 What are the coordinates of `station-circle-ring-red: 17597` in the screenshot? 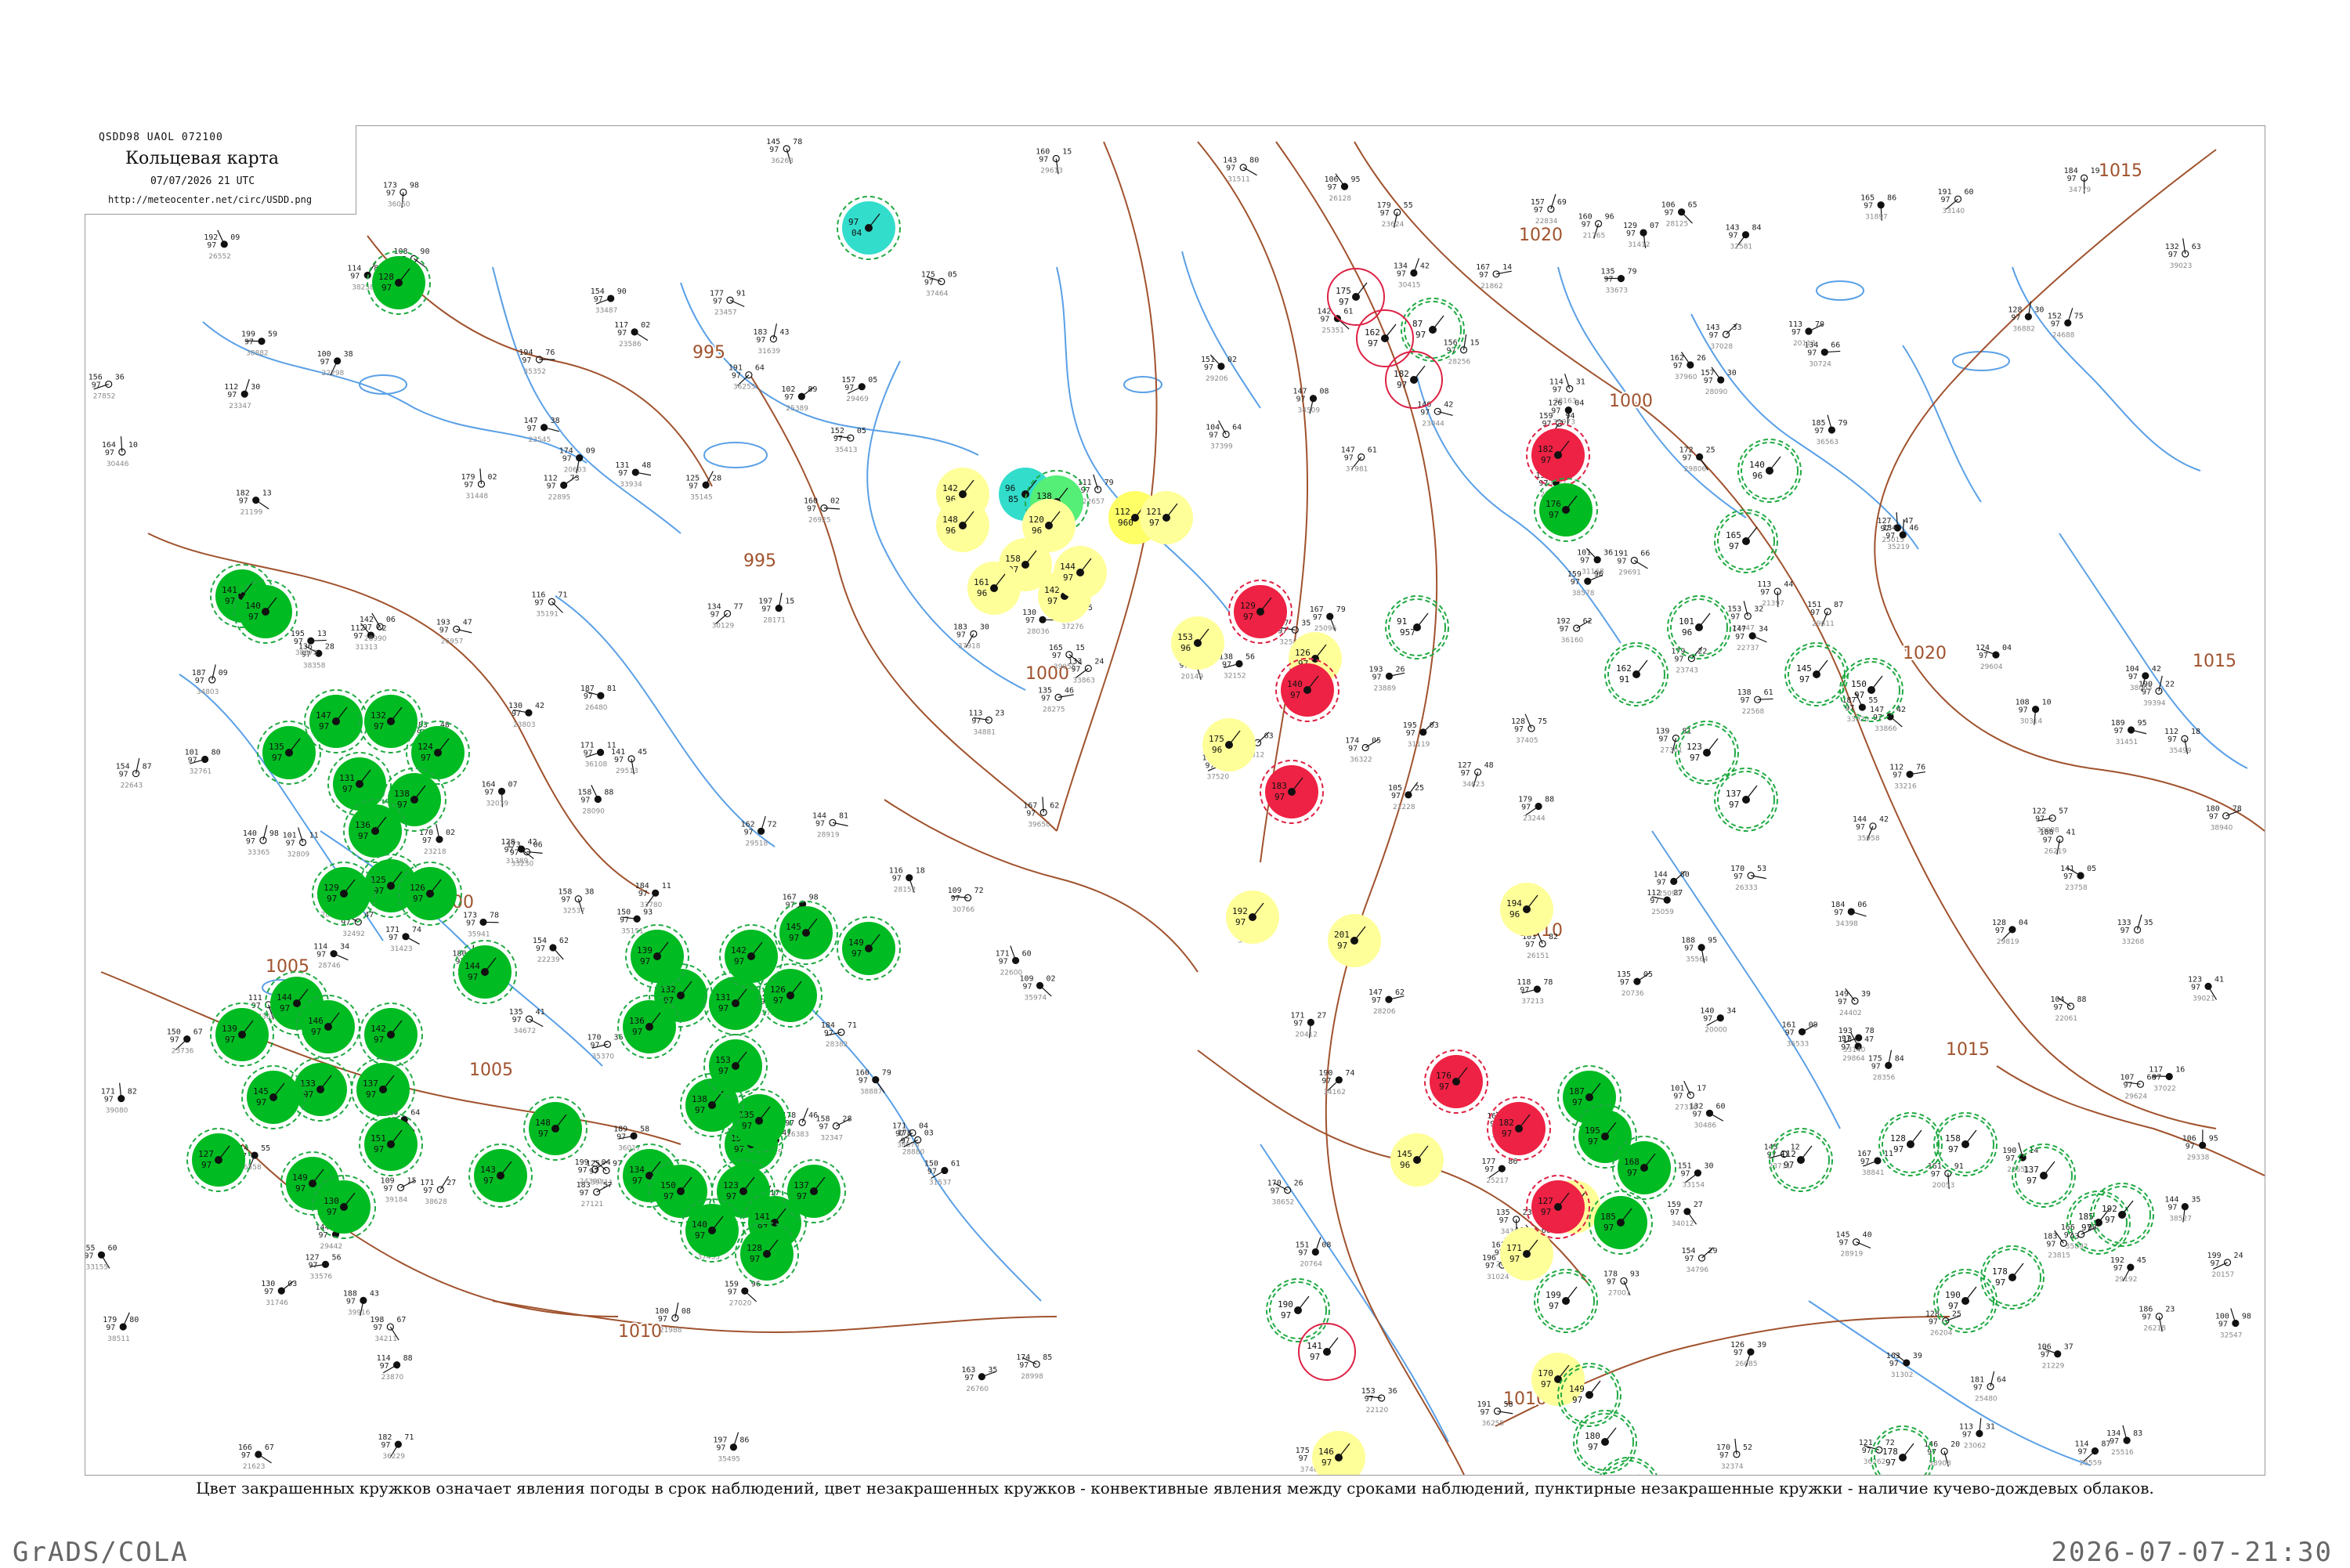 It's located at (1356, 297).